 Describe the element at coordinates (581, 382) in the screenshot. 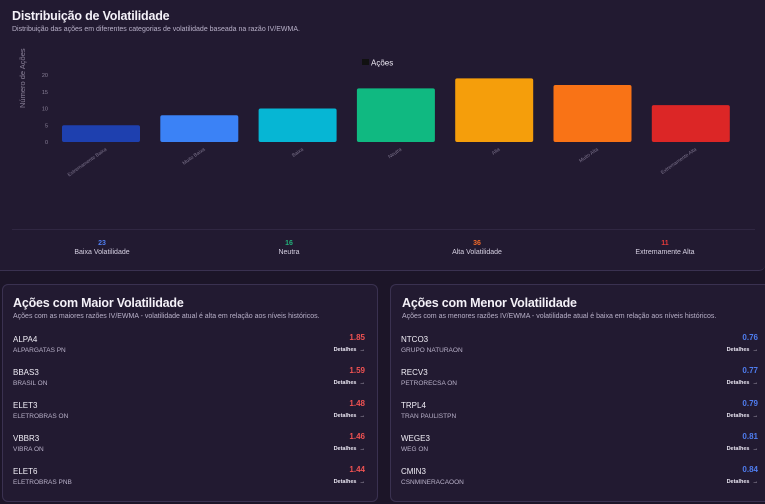

I see `stock-row: RECV3 PETRORECSA ON 0.77 Detalhes →` at that location.